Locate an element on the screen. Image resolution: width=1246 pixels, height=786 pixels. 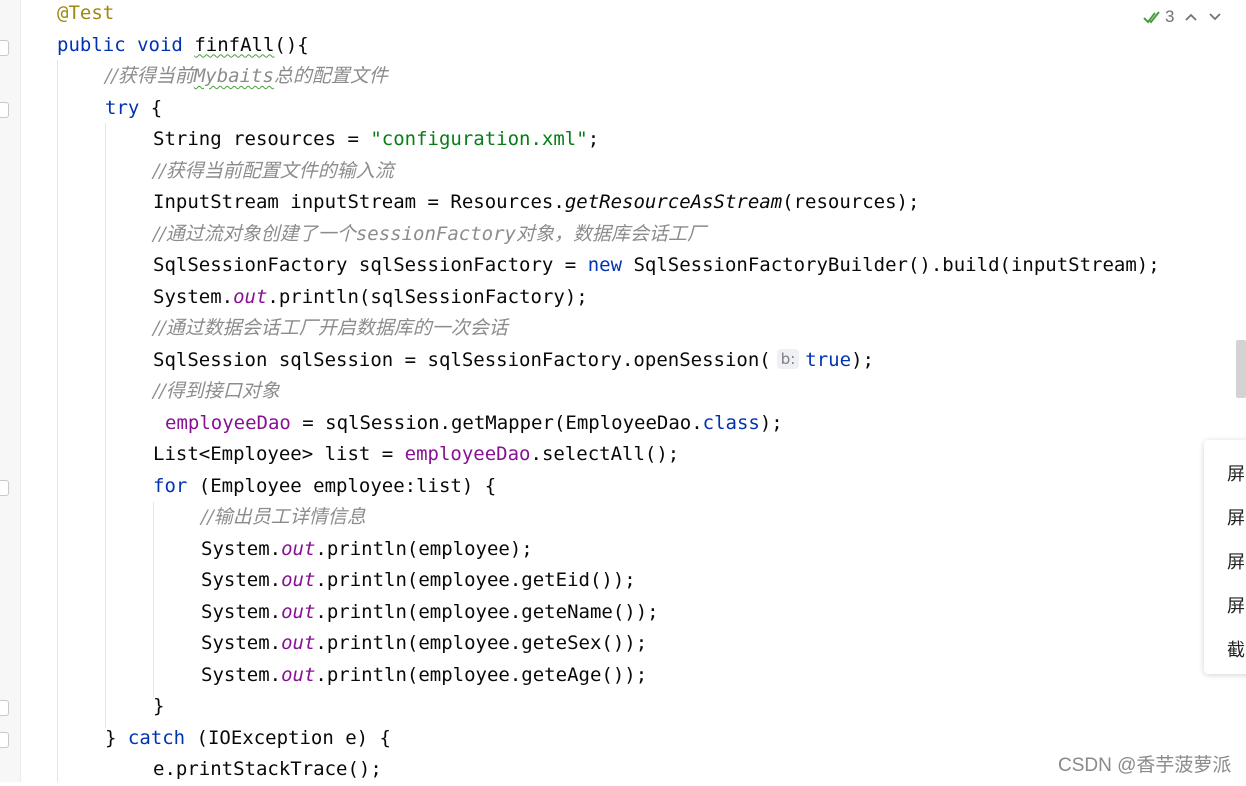
code-line-2: public void finfAll(){ is located at coordinates (183, 46).